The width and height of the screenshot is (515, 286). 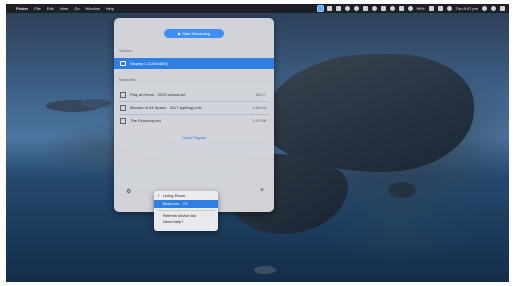 What do you see at coordinates (194, 95) in the screenshot?
I see `media-item: Play at Home - 2019 school.avi 00:17` at bounding box center [194, 95].